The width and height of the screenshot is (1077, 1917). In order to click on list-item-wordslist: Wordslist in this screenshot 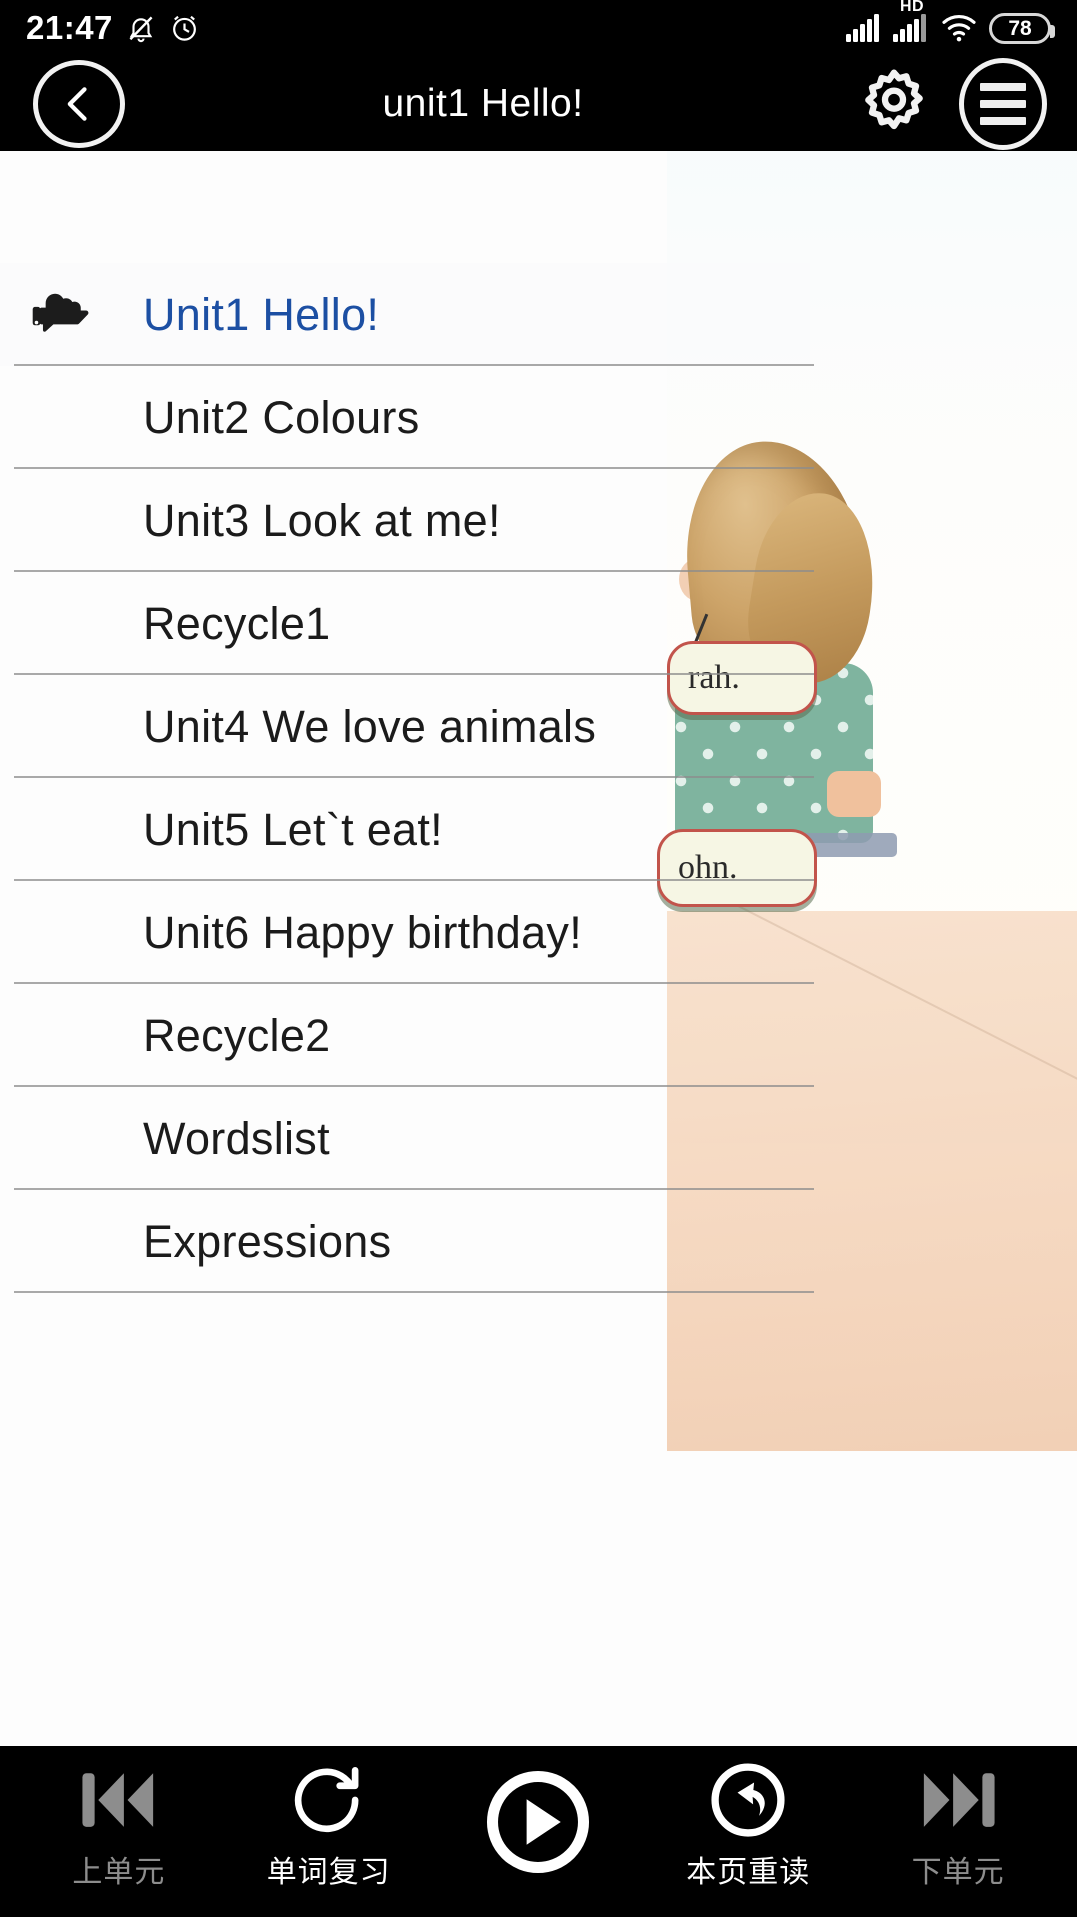, I will do `click(407, 1138)`.